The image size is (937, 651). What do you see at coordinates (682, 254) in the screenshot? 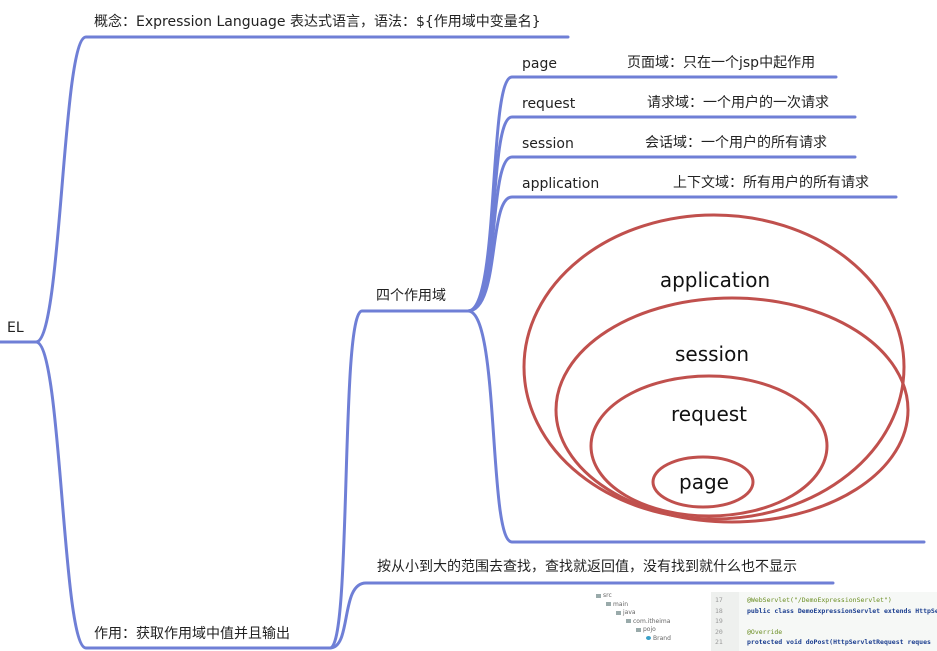
I see `child-application` at bounding box center [682, 254].